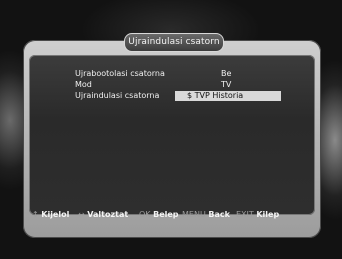 The height and width of the screenshot is (259, 342). Describe the element at coordinates (145, 214) in the screenshot. I see `ok-key-label: OK` at that location.